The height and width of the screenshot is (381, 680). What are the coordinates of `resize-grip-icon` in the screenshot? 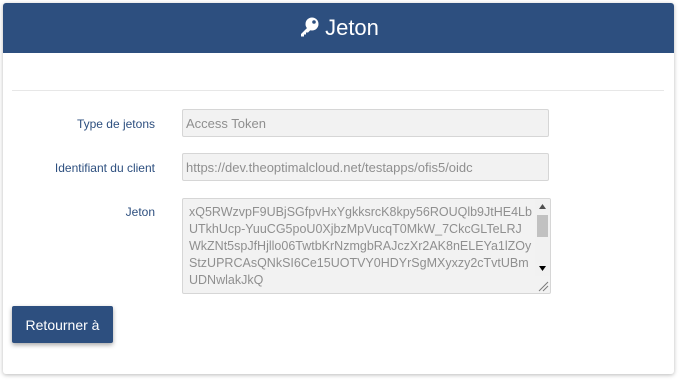 It's located at (542, 285).